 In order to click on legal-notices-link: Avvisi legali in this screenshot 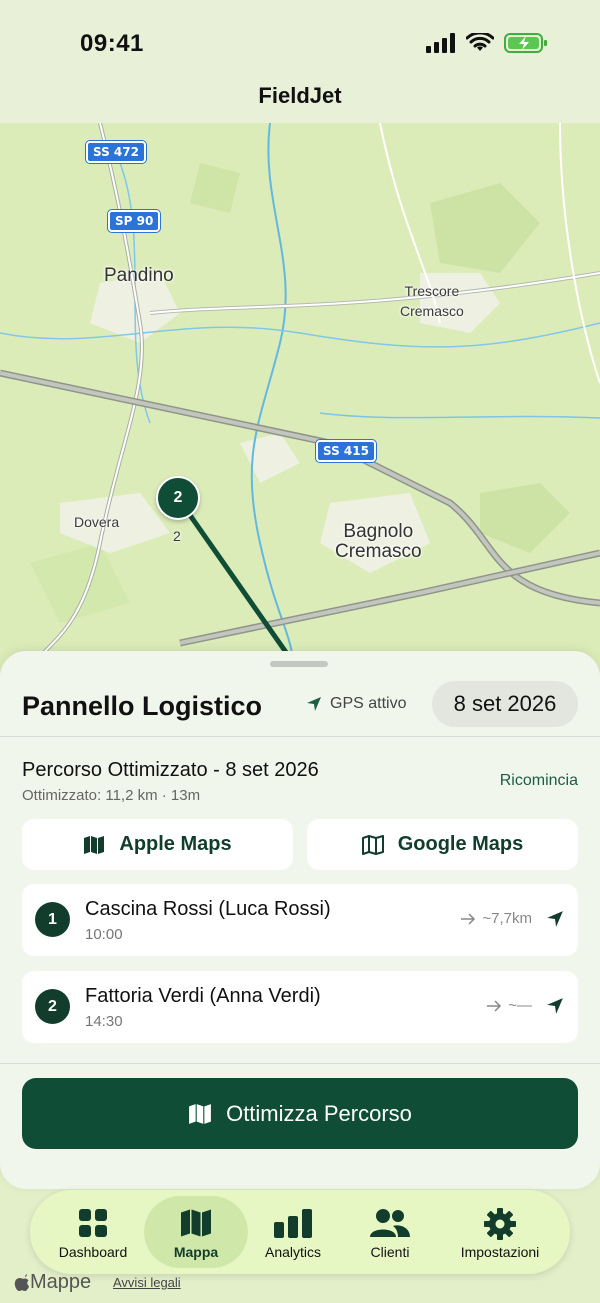, I will do `click(147, 1282)`.